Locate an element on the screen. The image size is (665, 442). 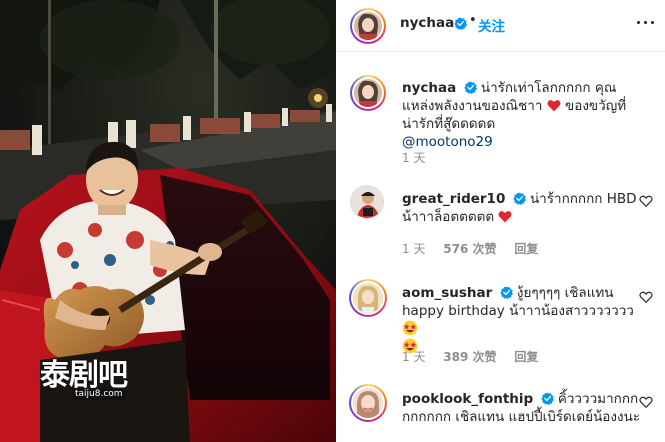
caption-avatar is located at coordinates (368, 93).